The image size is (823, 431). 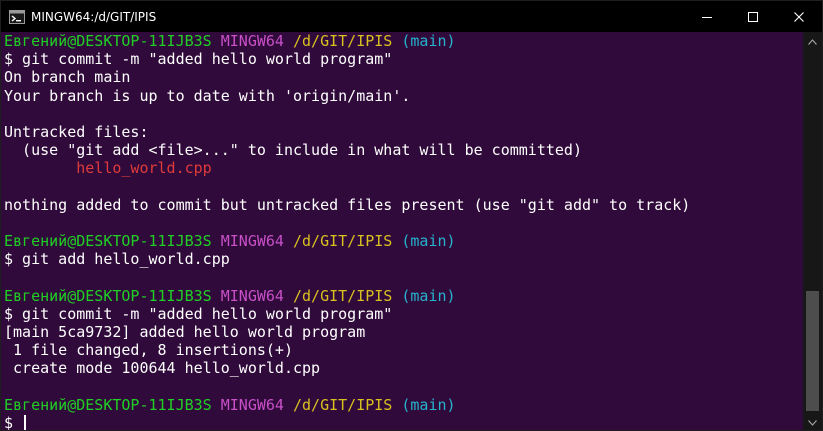 What do you see at coordinates (812, 231) in the screenshot?
I see `vertical-scrollbar` at bounding box center [812, 231].